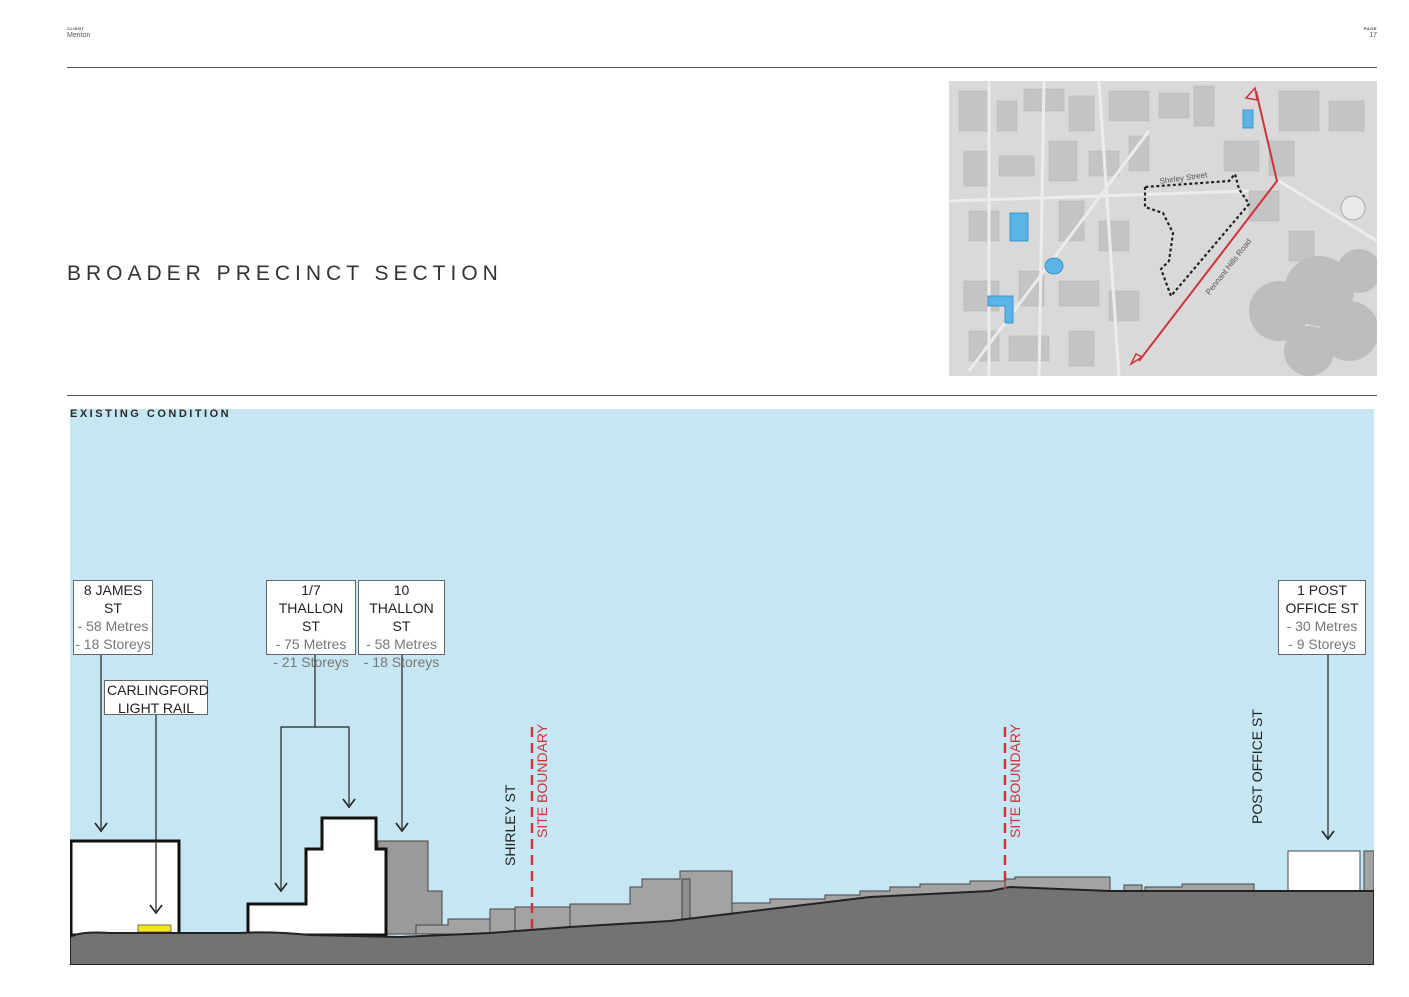  Describe the element at coordinates (1322, 644) in the screenshot. I see `callout-storeys: - 9 Storeys` at that location.